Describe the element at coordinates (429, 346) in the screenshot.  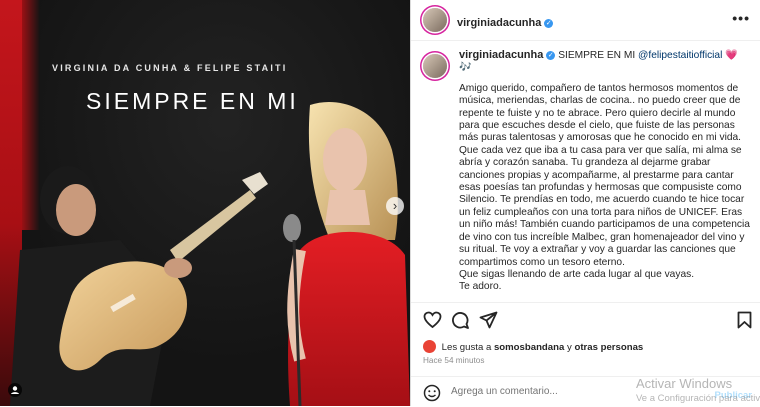
I see `liker-avatar` at that location.